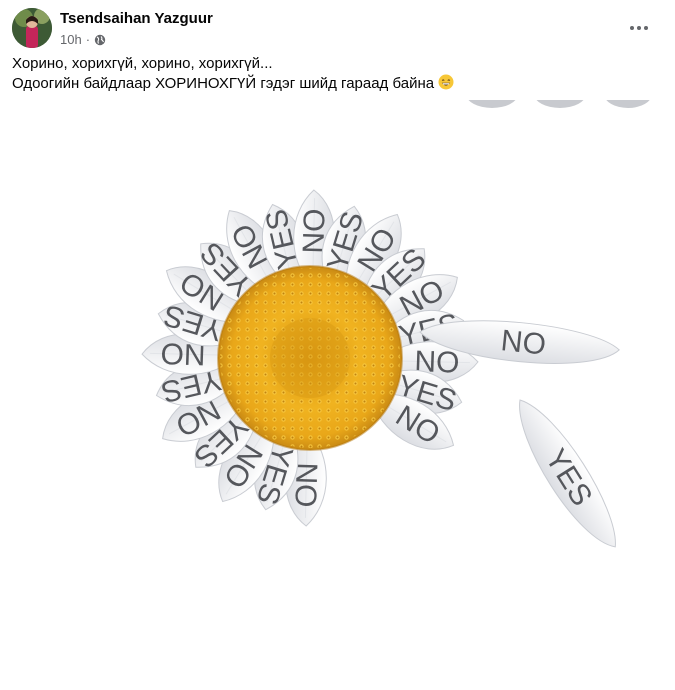 The height and width of the screenshot is (690, 675). I want to click on author-name: Tsendsaihan Yazguur, so click(136, 18).